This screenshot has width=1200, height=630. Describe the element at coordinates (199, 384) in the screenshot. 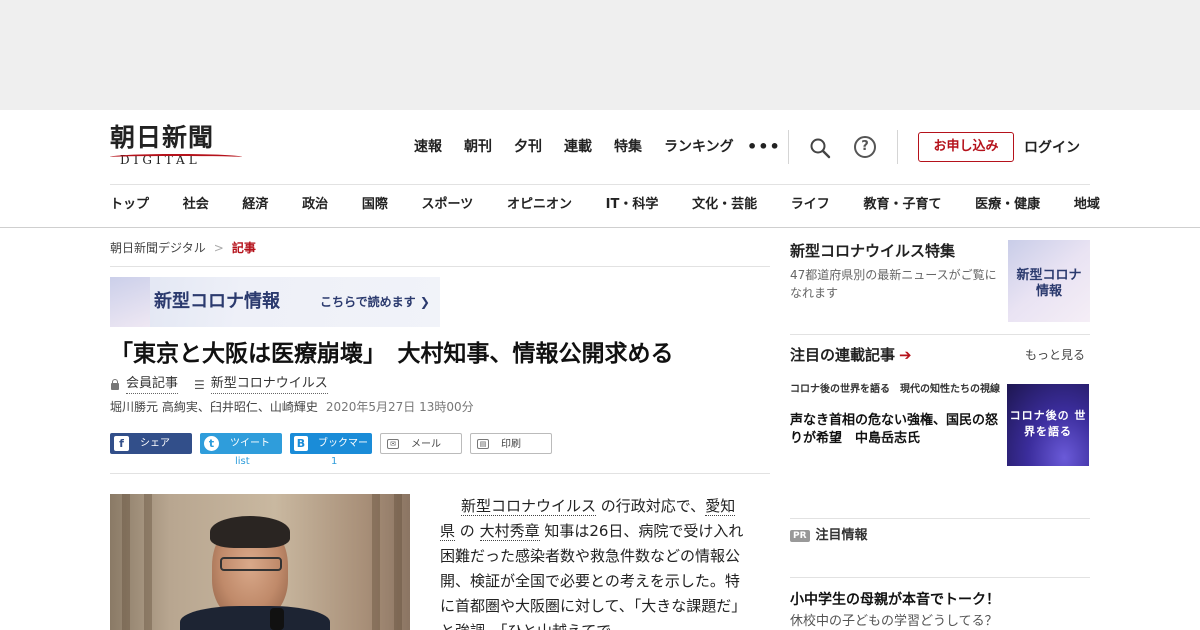

I see `list-icon: ☰` at that location.